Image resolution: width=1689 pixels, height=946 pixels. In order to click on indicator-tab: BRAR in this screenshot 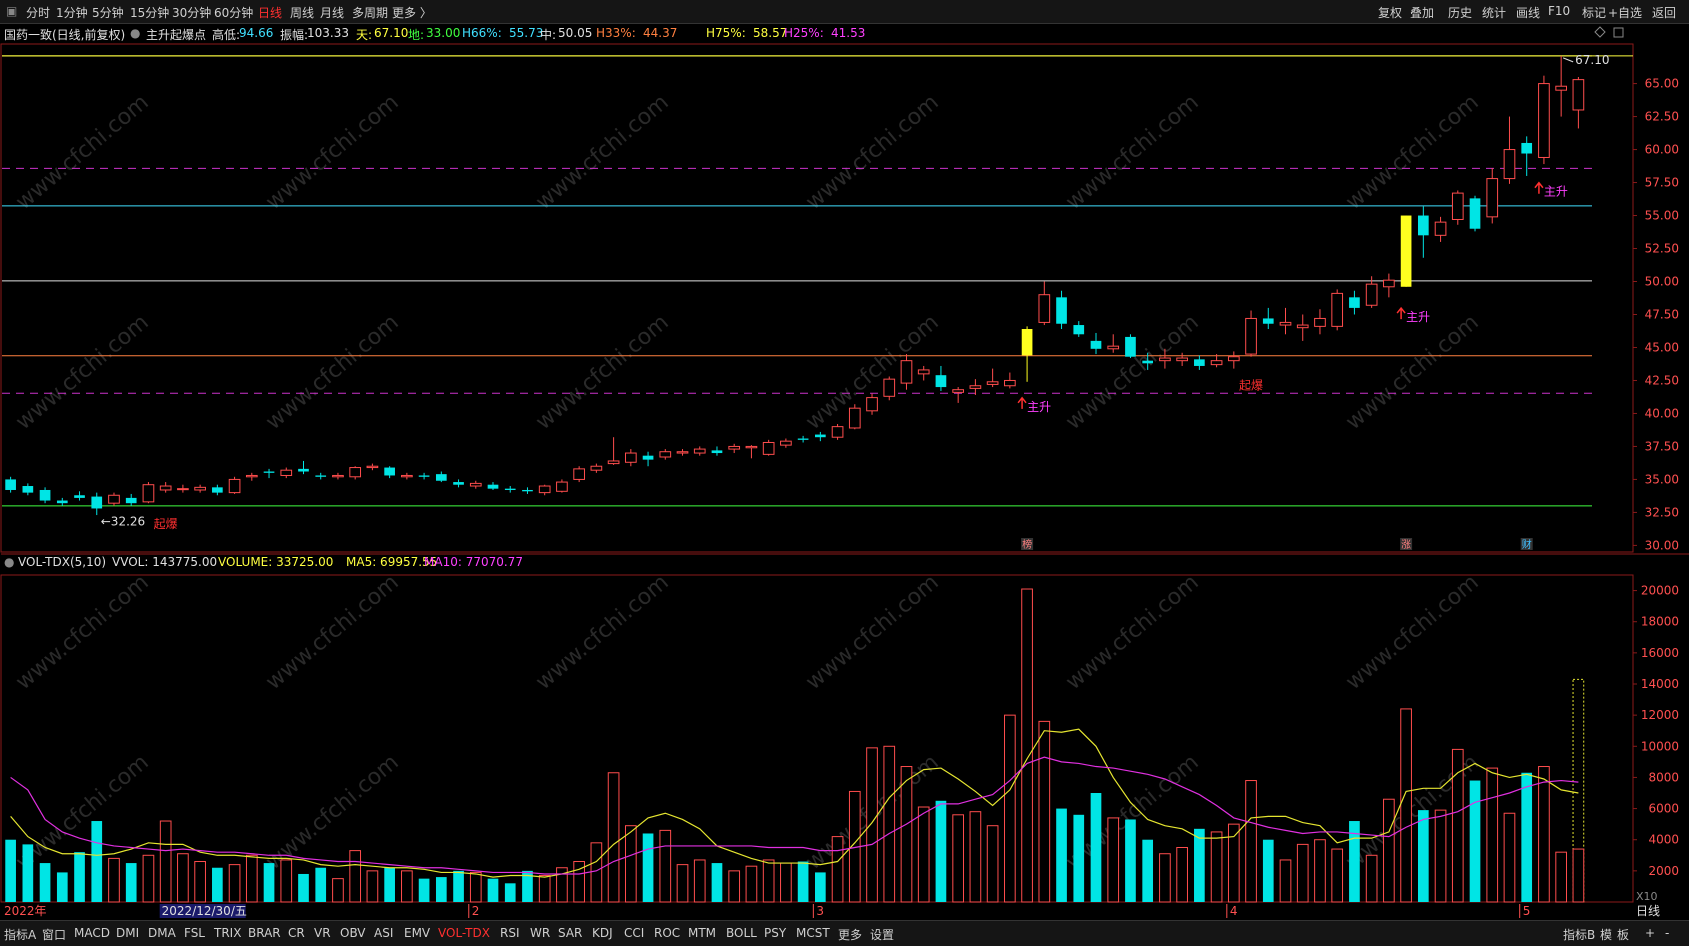, I will do `click(264, 933)`.